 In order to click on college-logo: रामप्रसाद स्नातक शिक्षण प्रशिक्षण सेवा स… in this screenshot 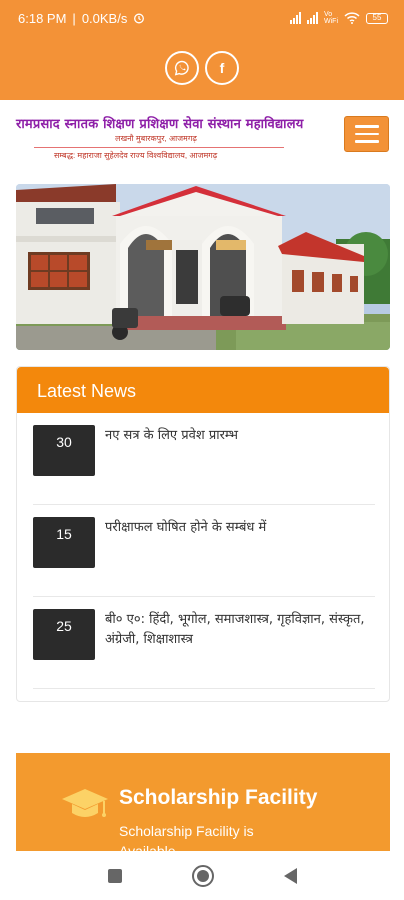, I will do `click(160, 137)`.